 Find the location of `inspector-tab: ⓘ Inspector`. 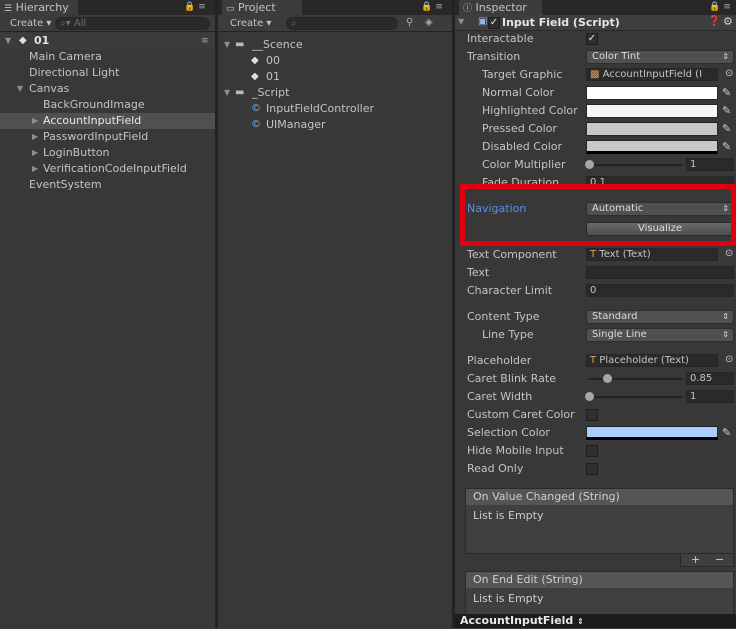

inspector-tab: ⓘ Inspector is located at coordinates (500, 7).